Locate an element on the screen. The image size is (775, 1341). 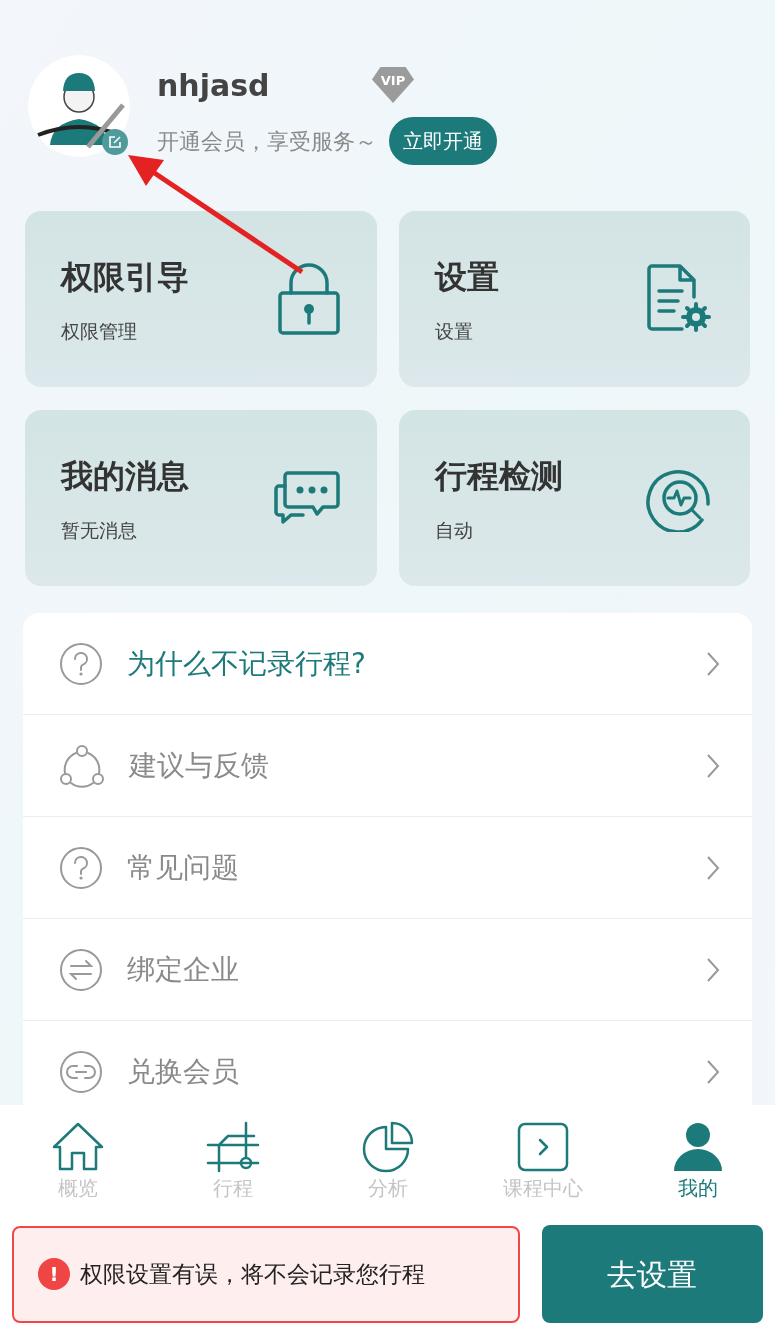
card-title: 设置 is located at coordinates (466, 277).